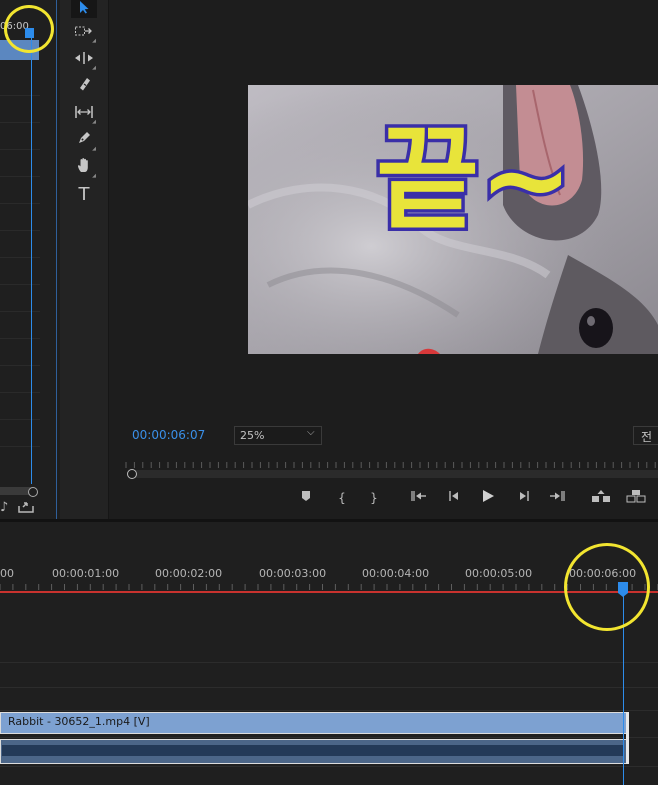 Image resolution: width=658 pixels, height=785 pixels. What do you see at coordinates (374, 498) in the screenshot?
I see `mark-out-button: }` at bounding box center [374, 498].